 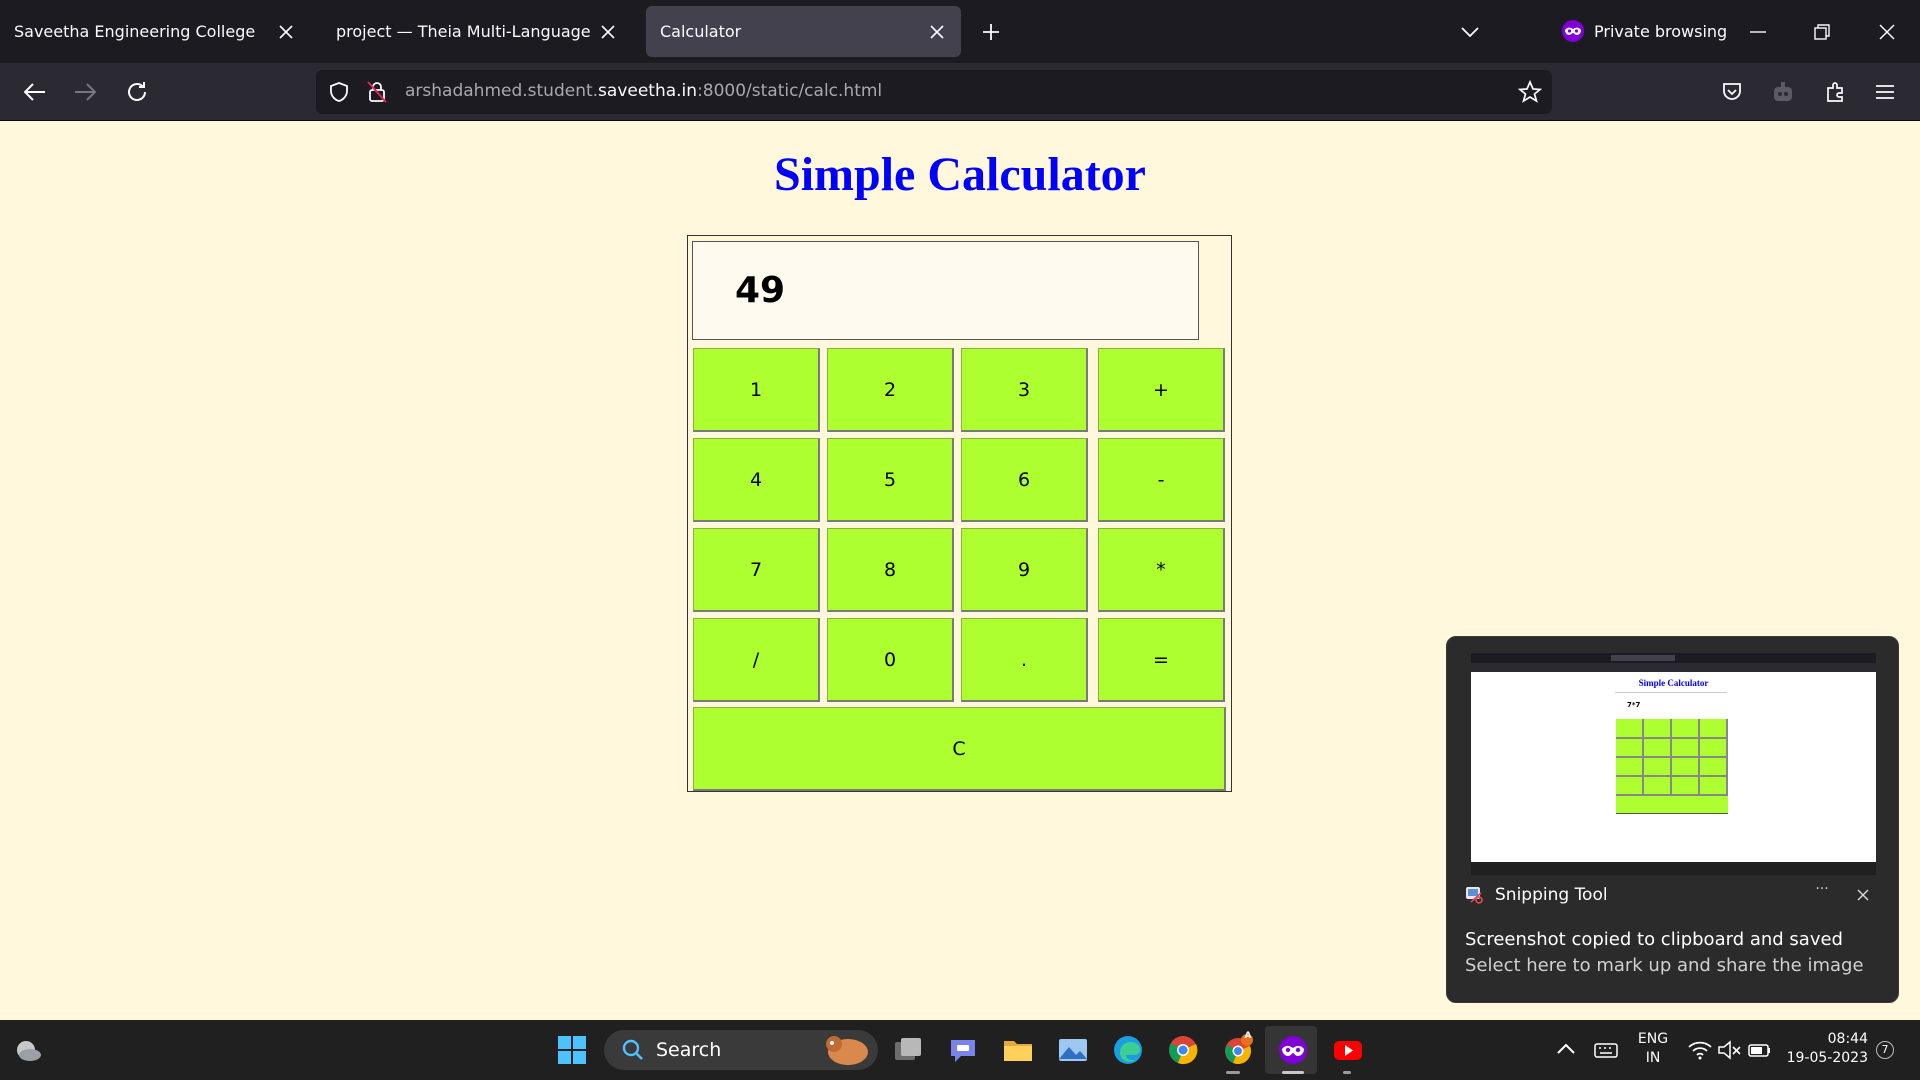 I want to click on search-icon, so click(x=632, y=1049).